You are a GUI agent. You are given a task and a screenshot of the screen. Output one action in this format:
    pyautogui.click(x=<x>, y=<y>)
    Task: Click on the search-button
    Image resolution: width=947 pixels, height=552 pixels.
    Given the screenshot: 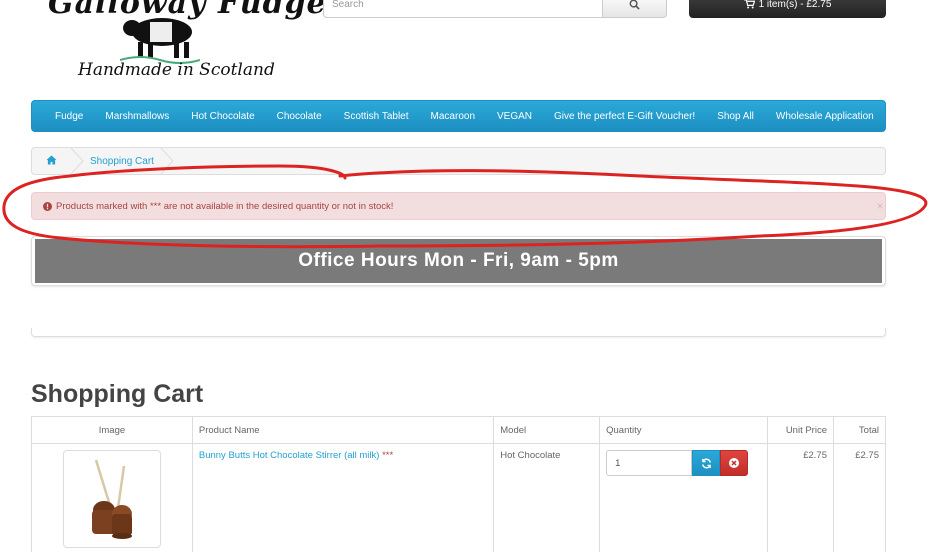 What is the action you would take?
    pyautogui.click(x=635, y=9)
    